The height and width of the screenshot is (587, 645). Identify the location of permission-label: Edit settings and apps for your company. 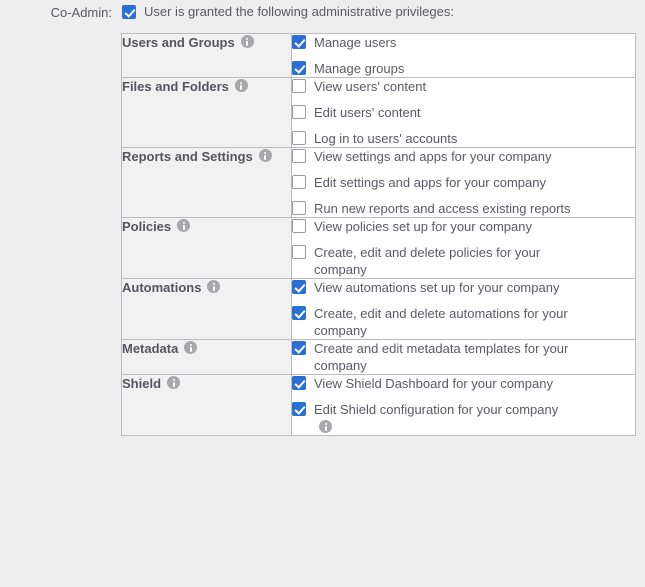
(430, 182).